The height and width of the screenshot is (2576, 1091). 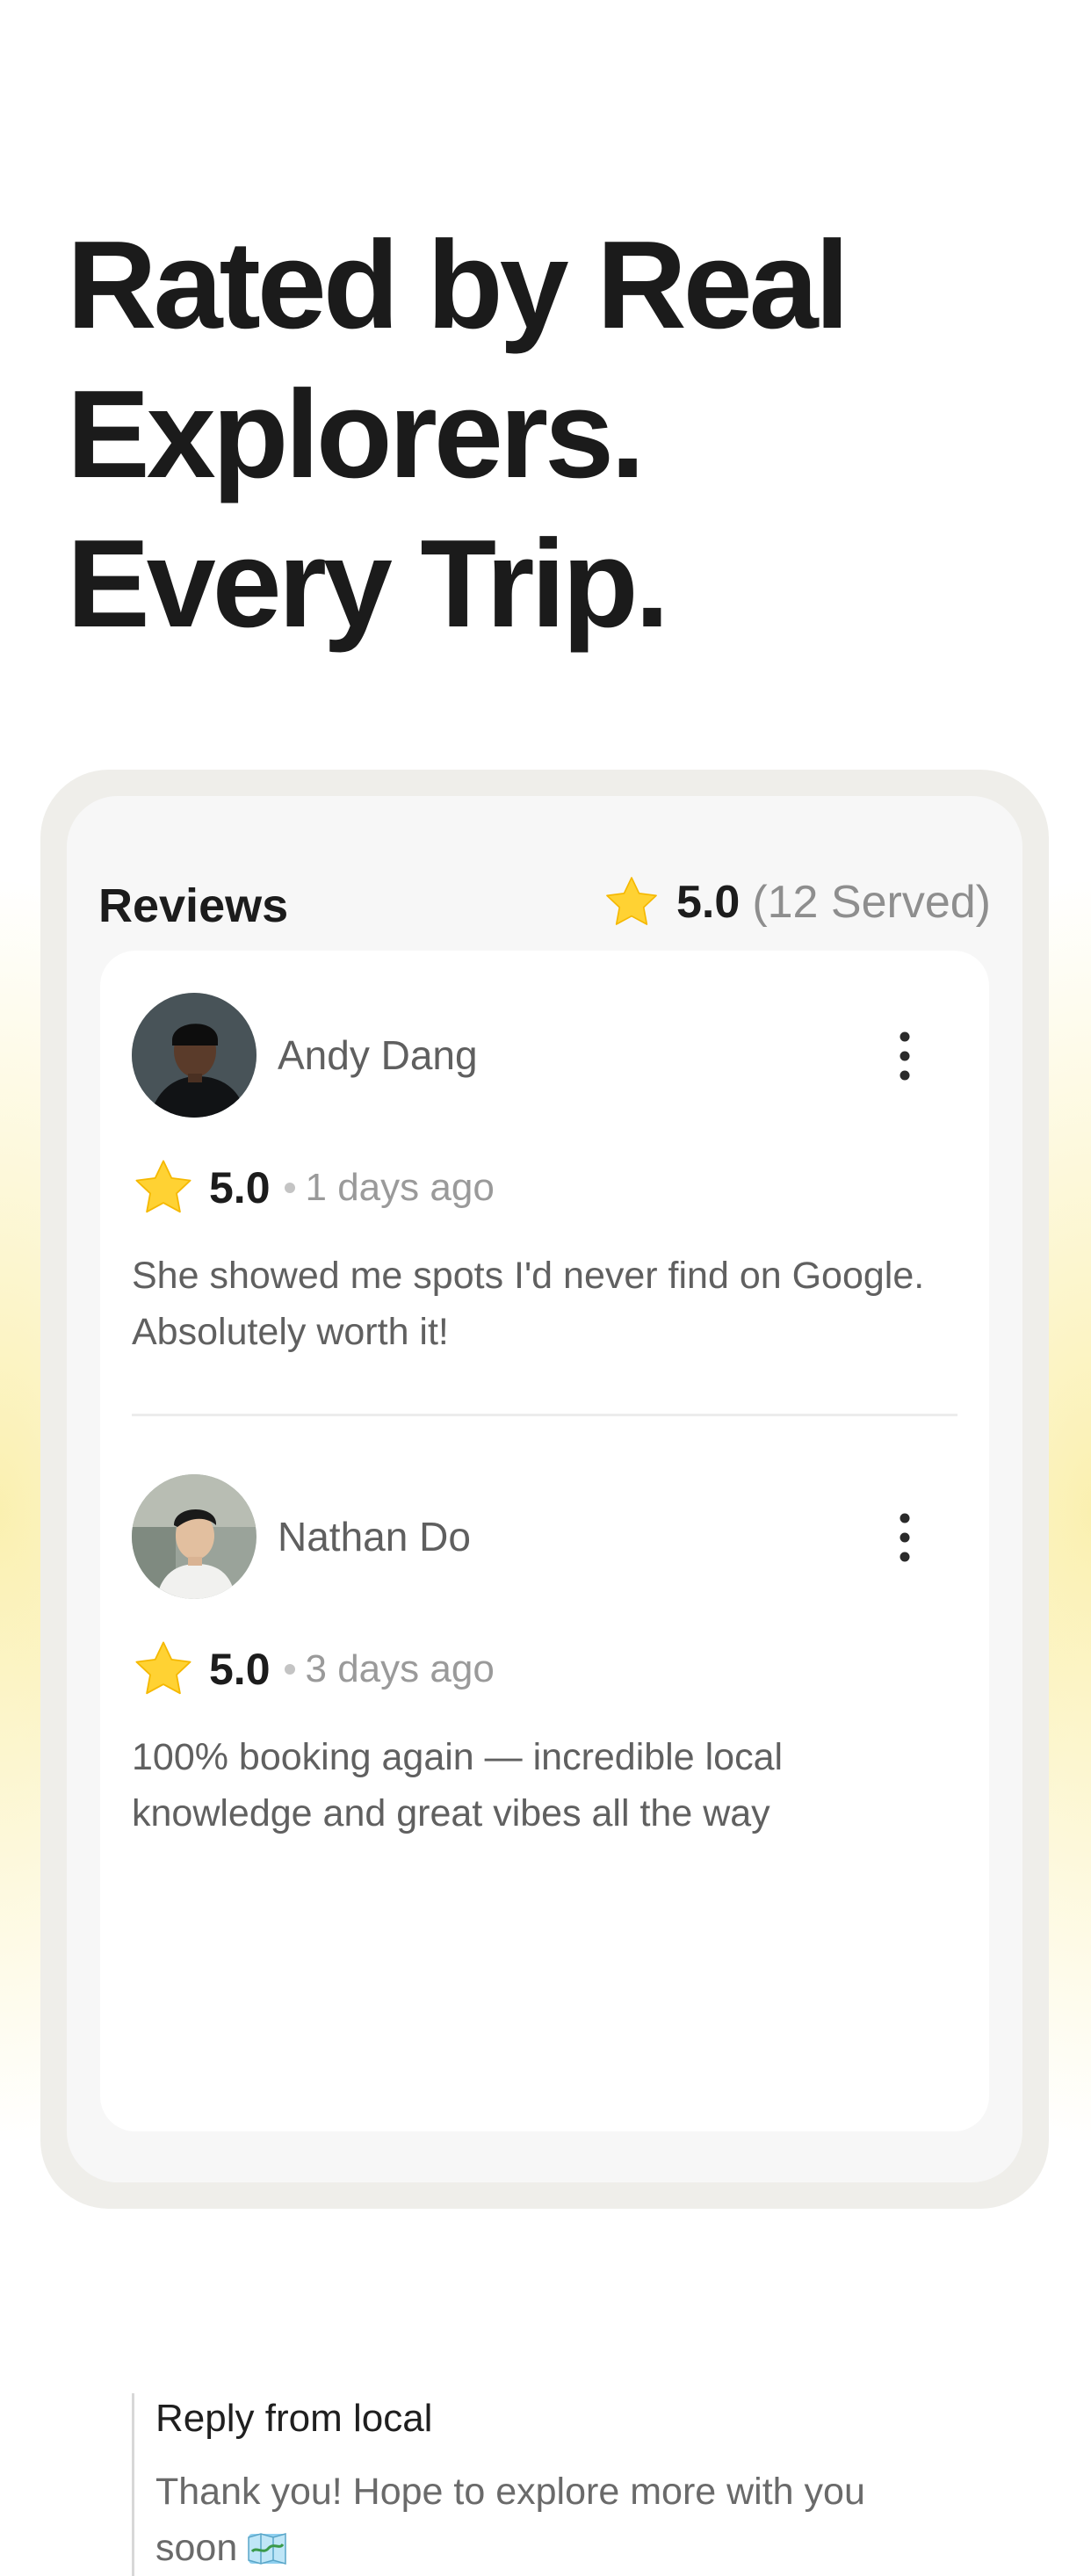 What do you see at coordinates (872, 902) in the screenshot?
I see `served-count: (12 Served)` at bounding box center [872, 902].